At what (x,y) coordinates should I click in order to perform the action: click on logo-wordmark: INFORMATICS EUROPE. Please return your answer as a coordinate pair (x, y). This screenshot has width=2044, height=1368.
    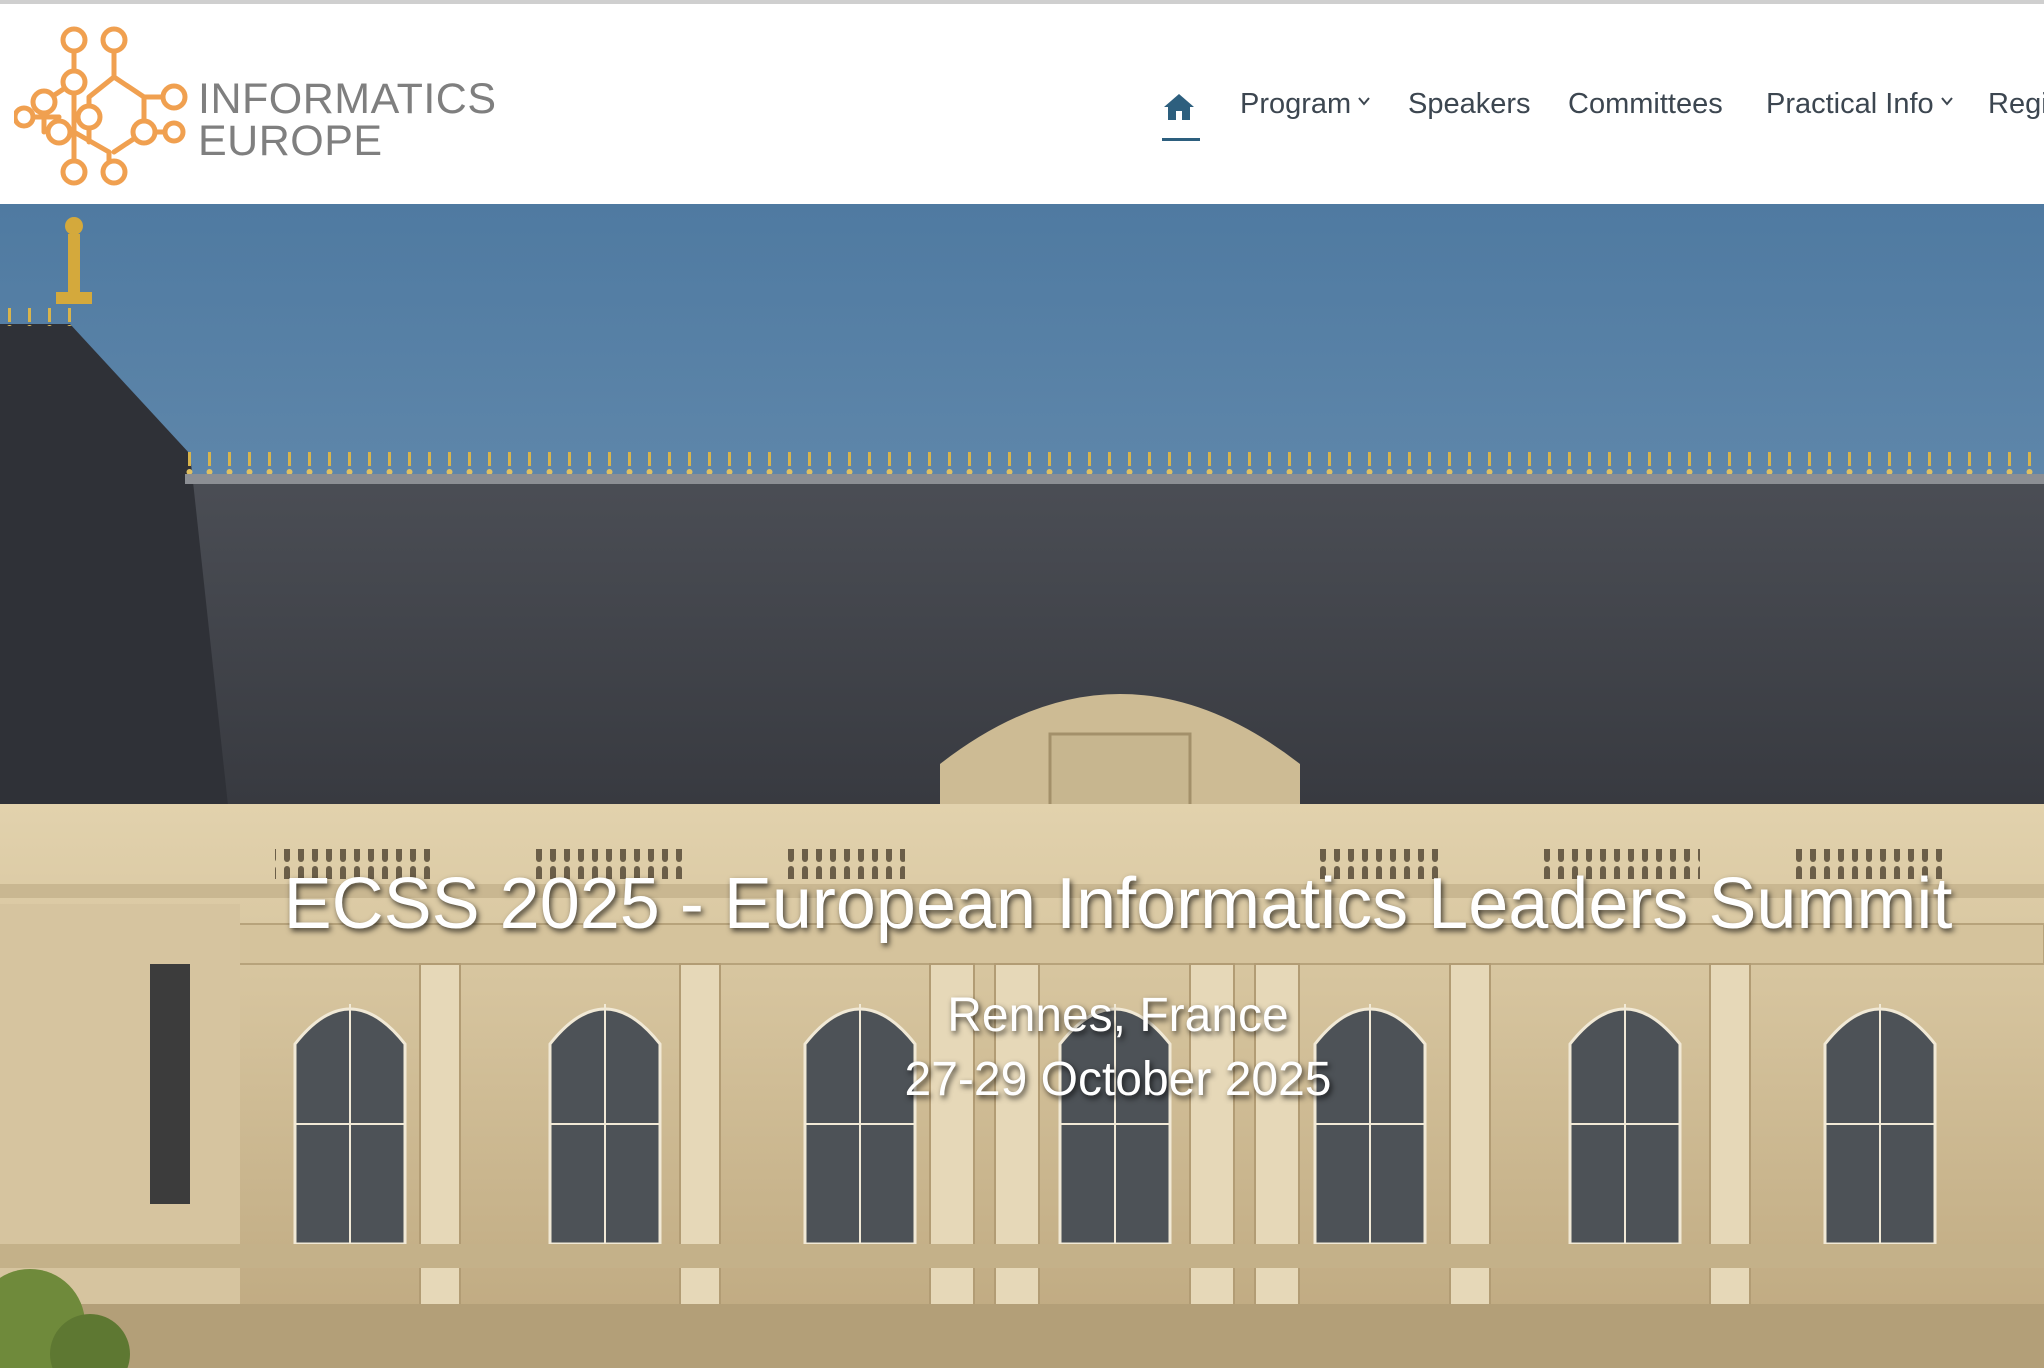
    Looking at the image, I should click on (347, 120).